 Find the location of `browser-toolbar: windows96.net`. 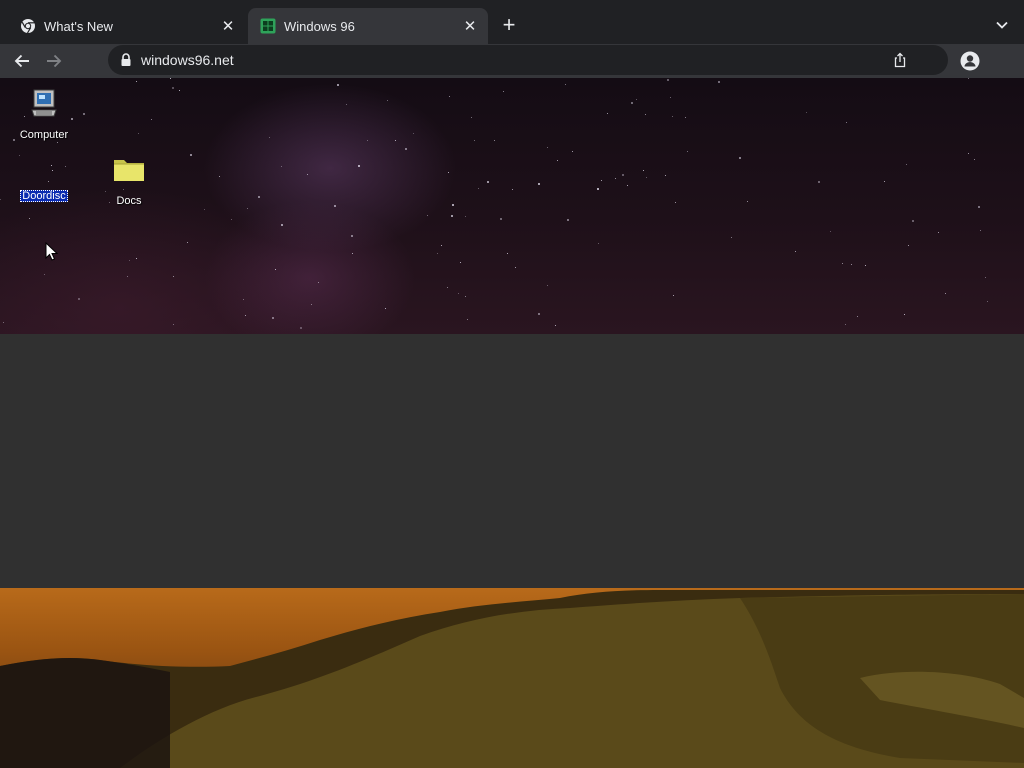

browser-toolbar: windows96.net is located at coordinates (512, 61).